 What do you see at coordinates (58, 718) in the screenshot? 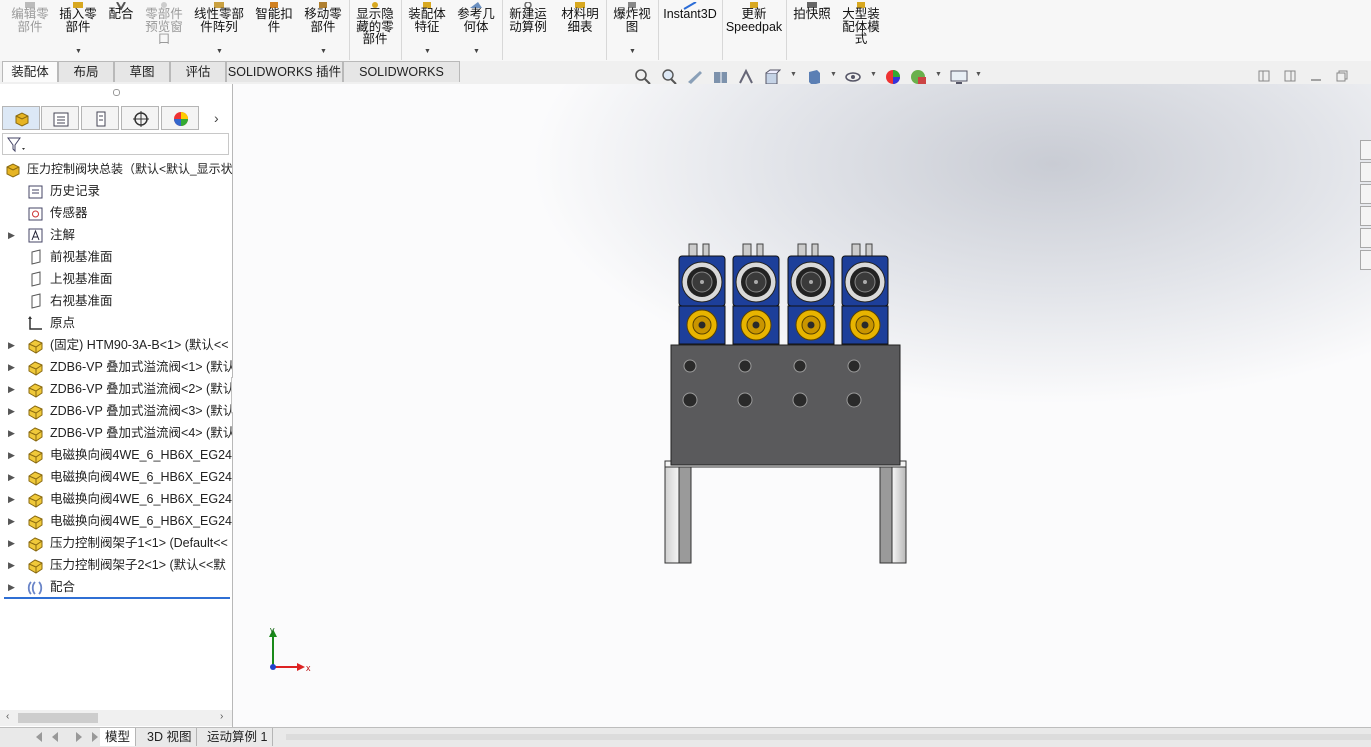
I see `scrollbar-thumb` at bounding box center [58, 718].